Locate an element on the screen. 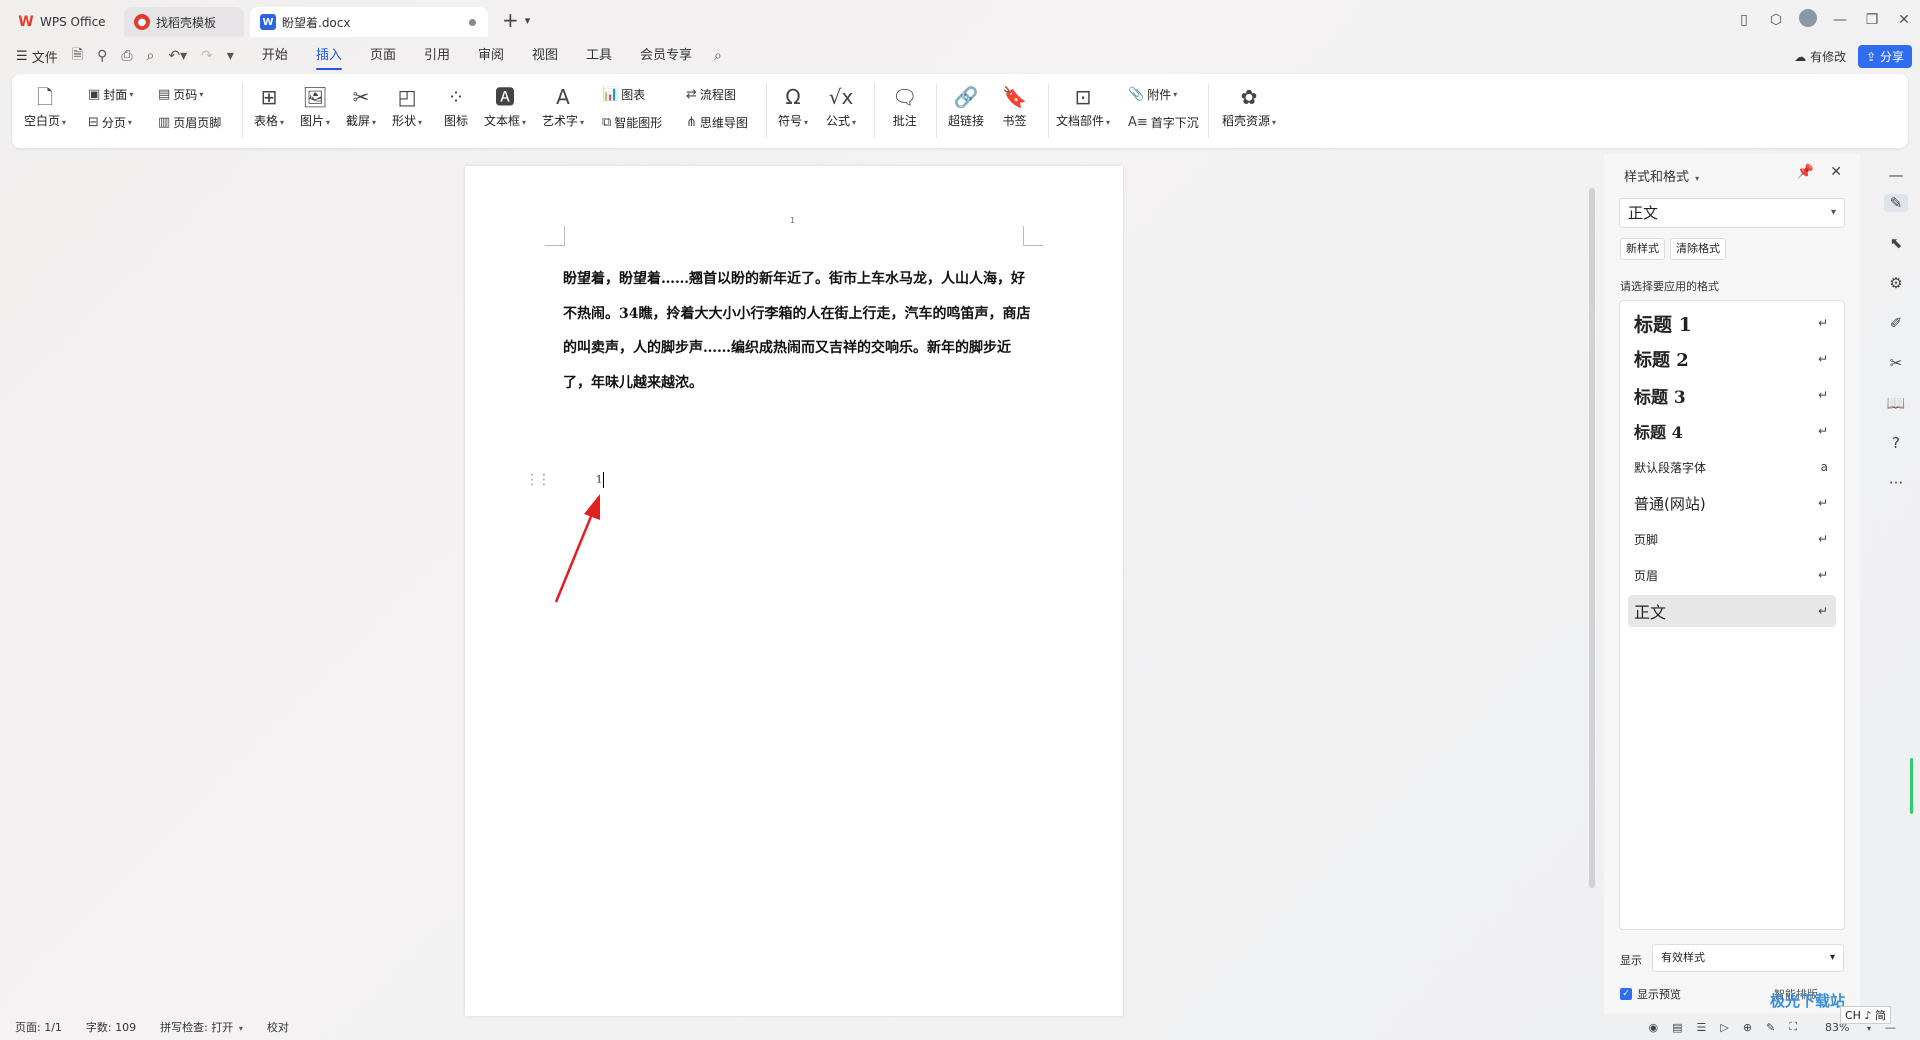  smart-graphic-button: ⧉ 智能图形 is located at coordinates (632, 122).